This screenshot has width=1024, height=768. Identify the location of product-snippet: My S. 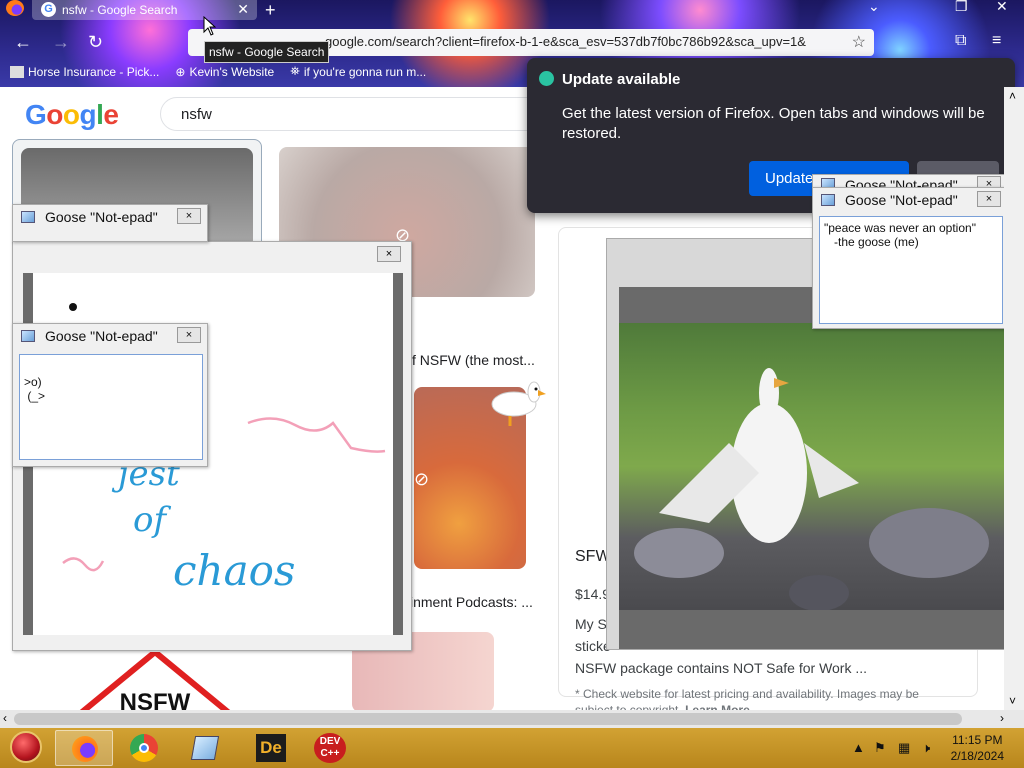
(591, 624).